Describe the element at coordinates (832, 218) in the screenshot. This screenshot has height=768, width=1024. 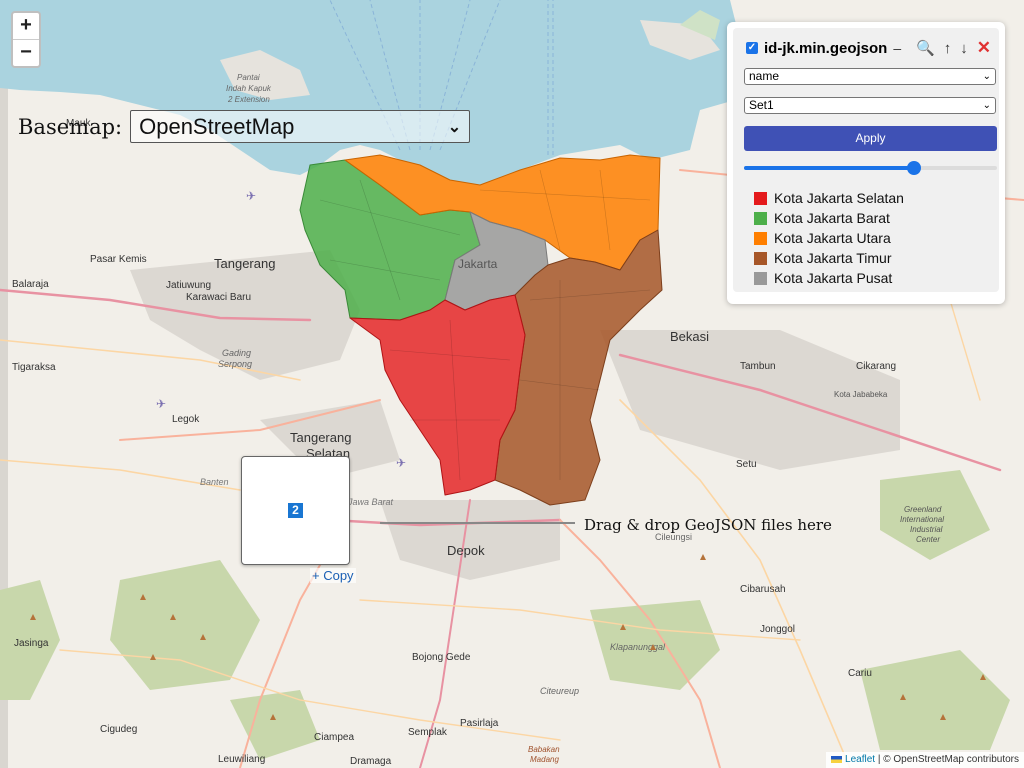
I see `legend-label: Kota Jakarta Barat` at that location.